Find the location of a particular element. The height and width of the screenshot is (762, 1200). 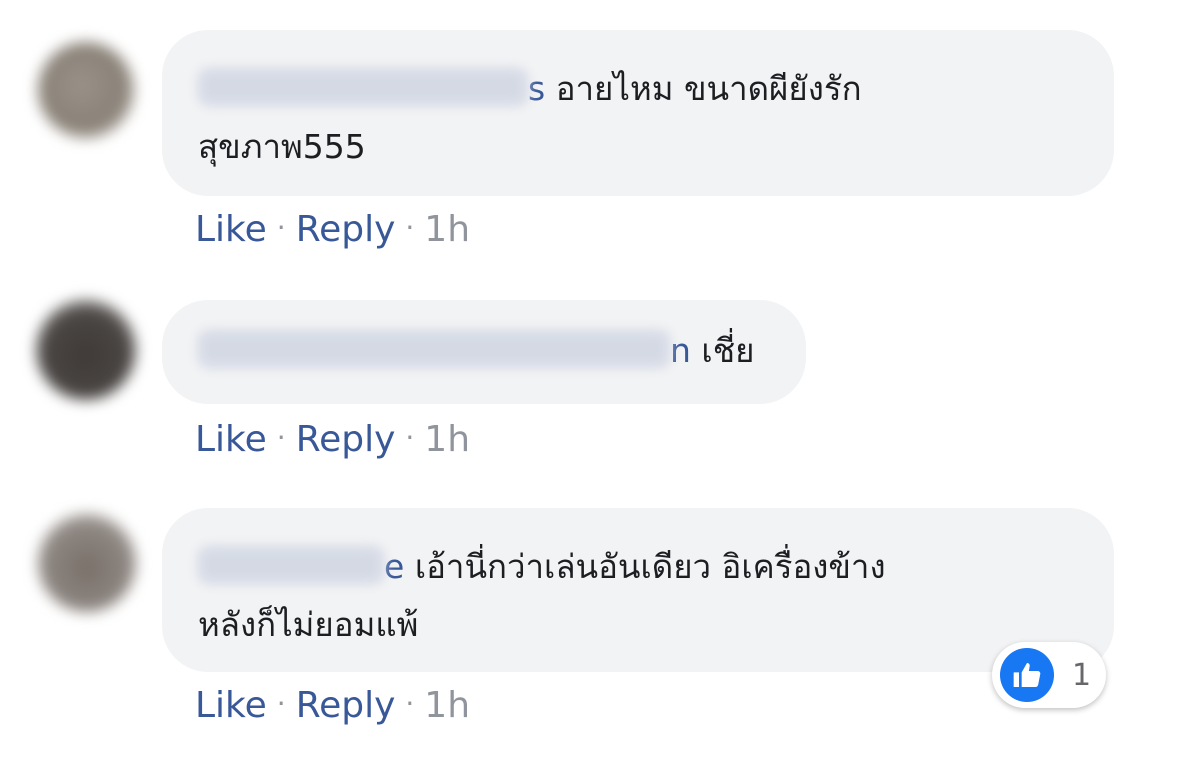

reaction-badge: 1 is located at coordinates (1049, 675).